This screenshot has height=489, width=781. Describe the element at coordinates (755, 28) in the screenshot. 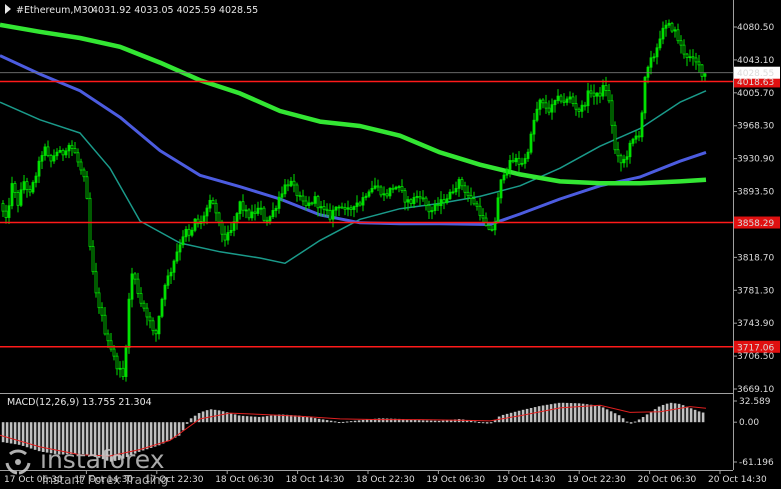

I see `price-axis-tick-label: 4080.50` at that location.